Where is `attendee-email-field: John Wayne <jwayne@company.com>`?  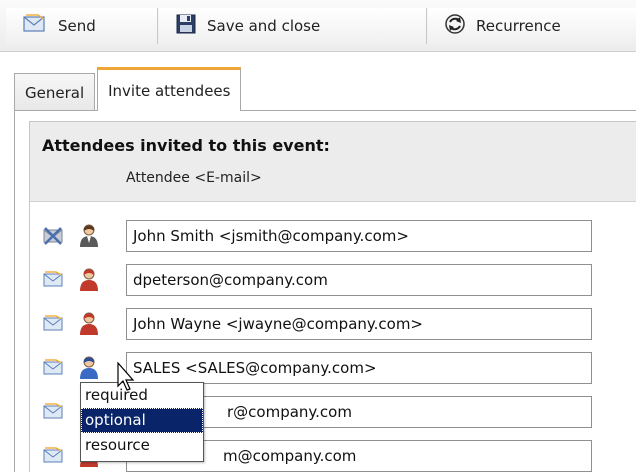 attendee-email-field: John Wayne <jwayne@company.com> is located at coordinates (359, 324).